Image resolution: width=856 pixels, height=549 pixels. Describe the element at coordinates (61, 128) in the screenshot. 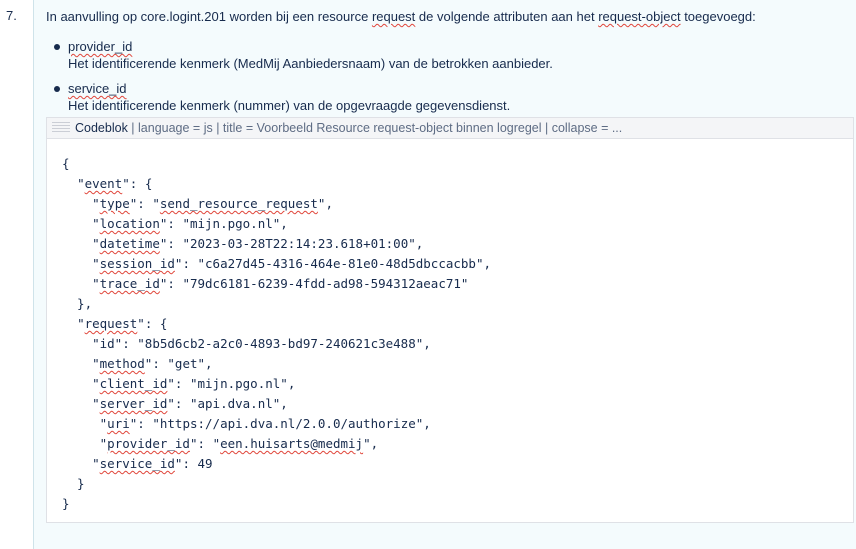

I see `codeblock-macro-icon` at that location.